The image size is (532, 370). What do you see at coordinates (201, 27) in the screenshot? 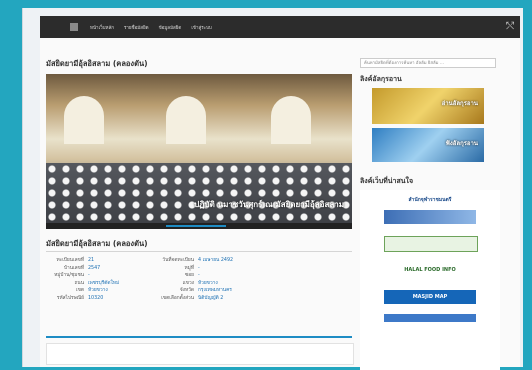
I see `nav-item-login: เข้าสู่ระบบ` at bounding box center [201, 27].